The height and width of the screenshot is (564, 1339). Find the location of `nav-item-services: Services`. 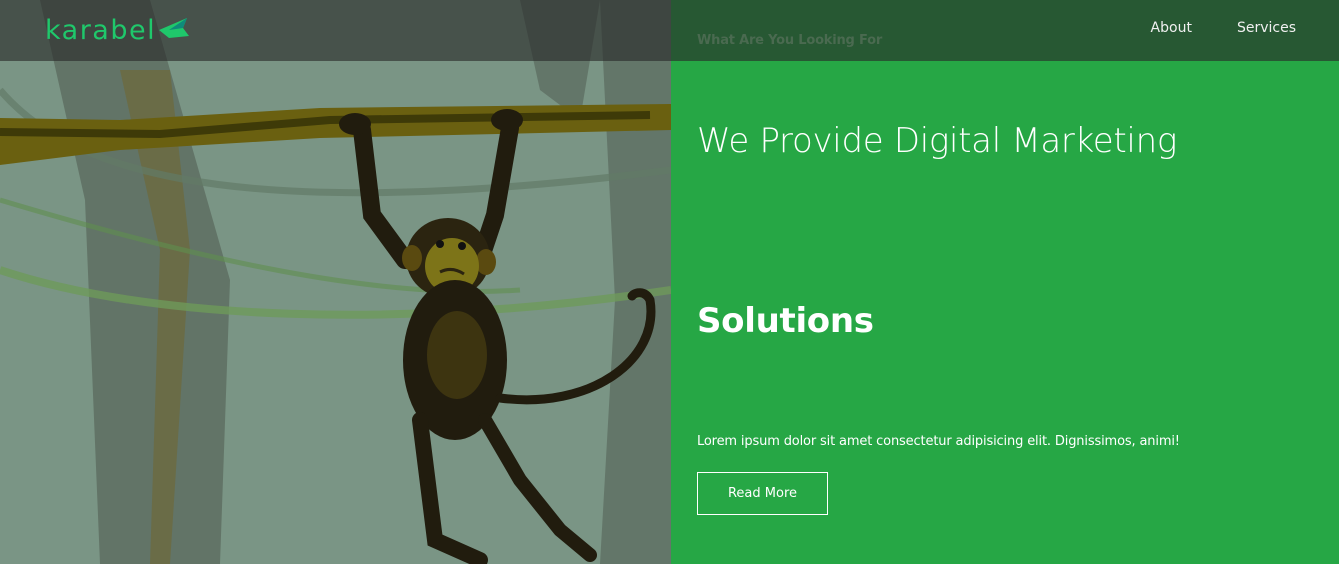

nav-item-services: Services is located at coordinates (1266, 28).